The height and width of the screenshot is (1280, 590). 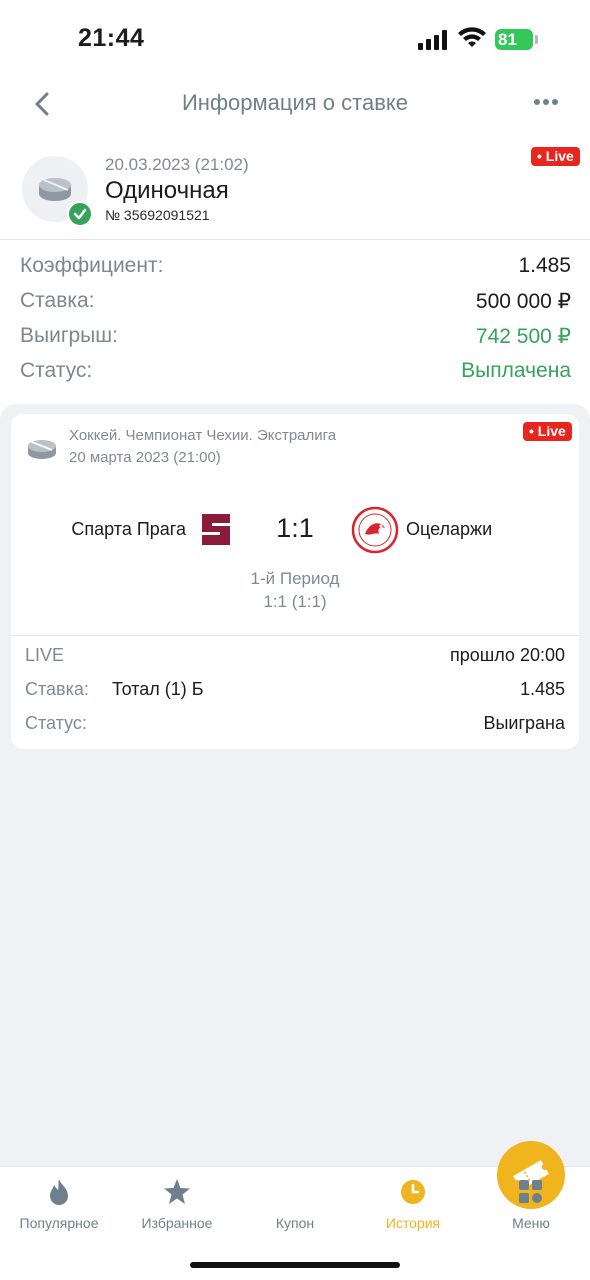 I want to click on grid-icon, so click(x=530, y=1191).